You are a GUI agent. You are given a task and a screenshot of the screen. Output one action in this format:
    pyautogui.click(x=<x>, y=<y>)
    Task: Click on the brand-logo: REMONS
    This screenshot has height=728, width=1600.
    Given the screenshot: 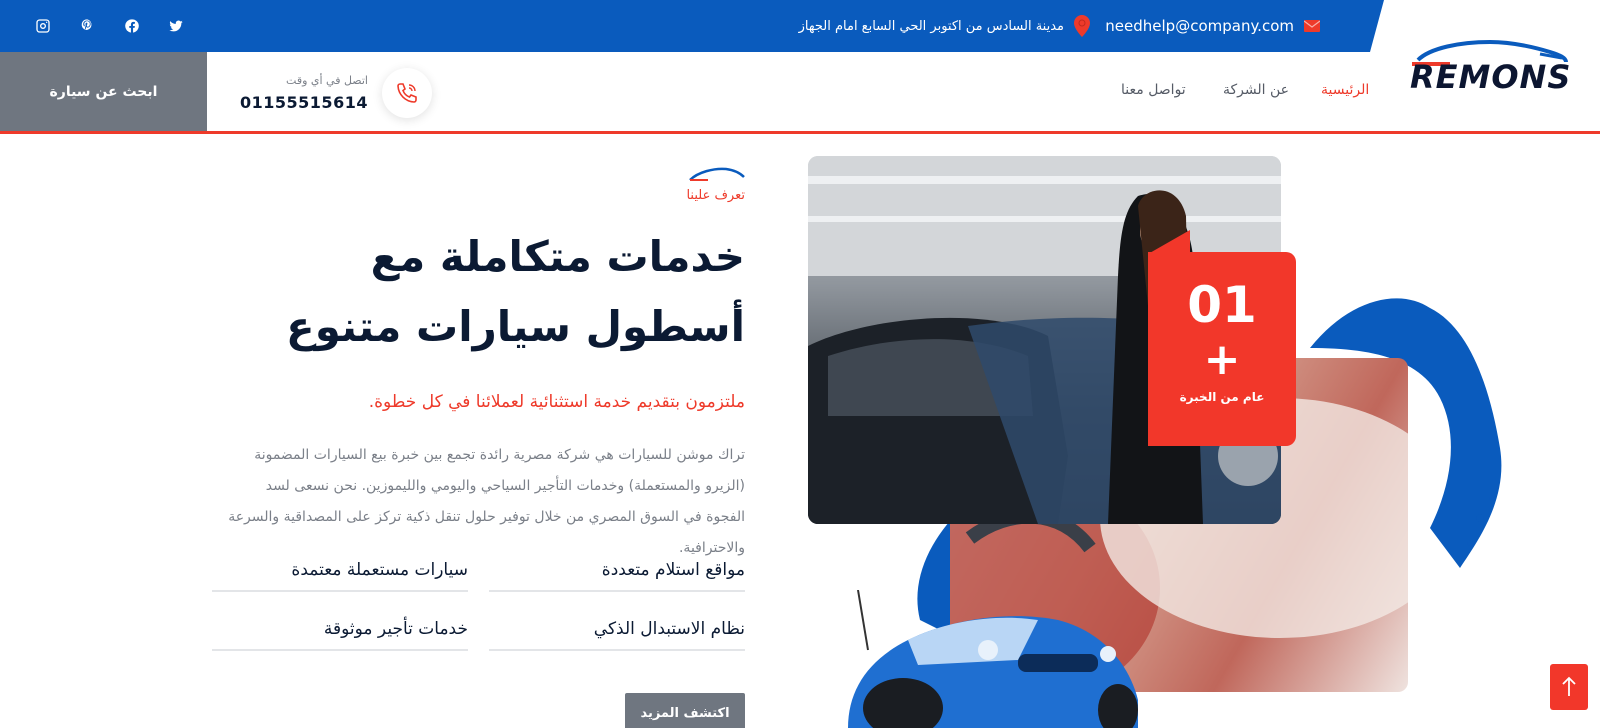 What is the action you would take?
    pyautogui.click(x=1490, y=68)
    